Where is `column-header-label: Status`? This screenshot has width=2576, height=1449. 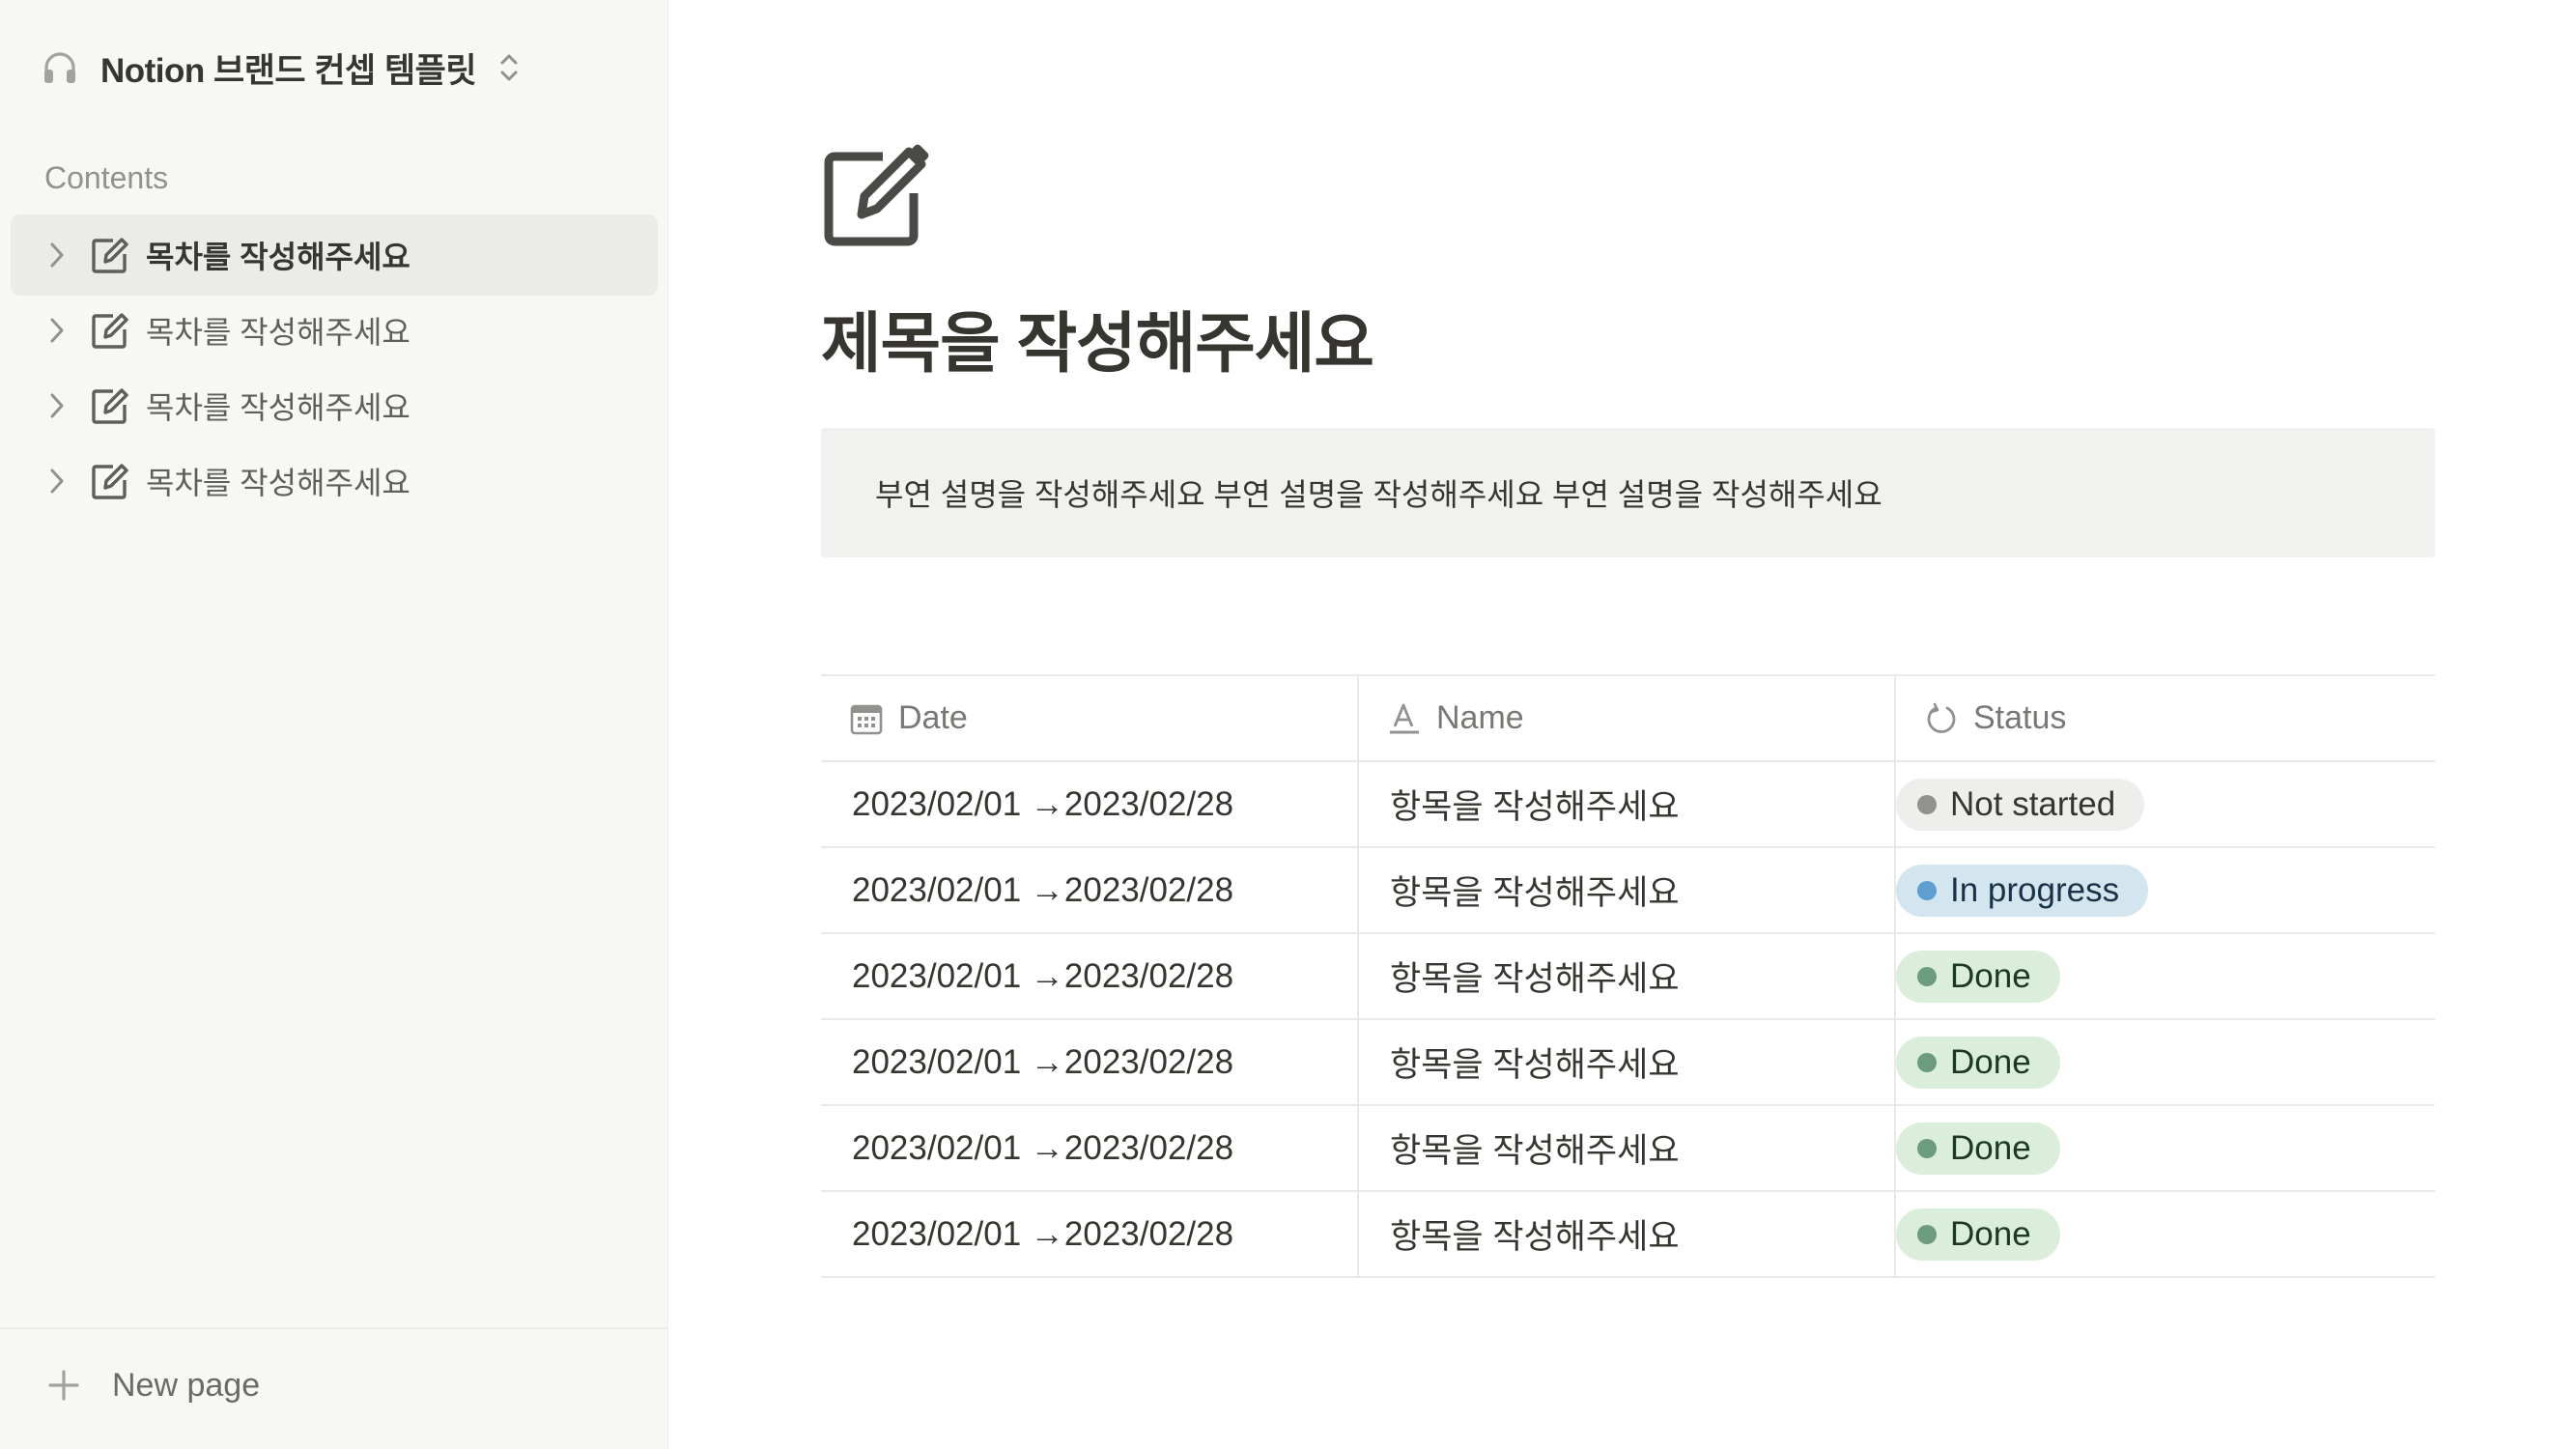 column-header-label: Status is located at coordinates (2020, 717).